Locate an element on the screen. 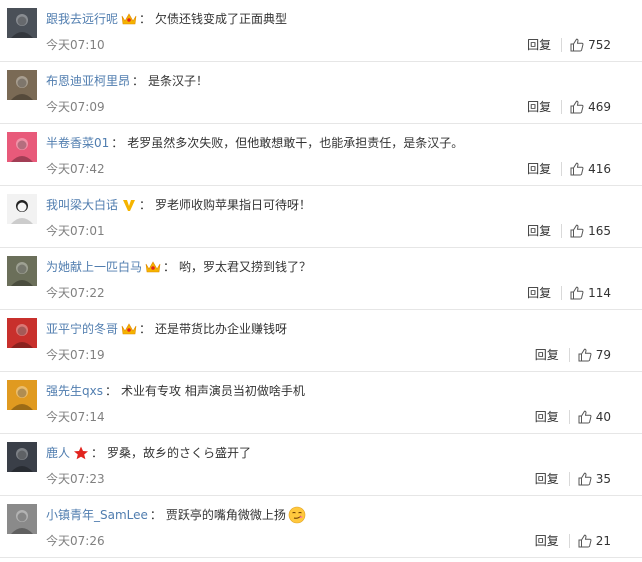  like-button: 79 is located at coordinates (594, 355).